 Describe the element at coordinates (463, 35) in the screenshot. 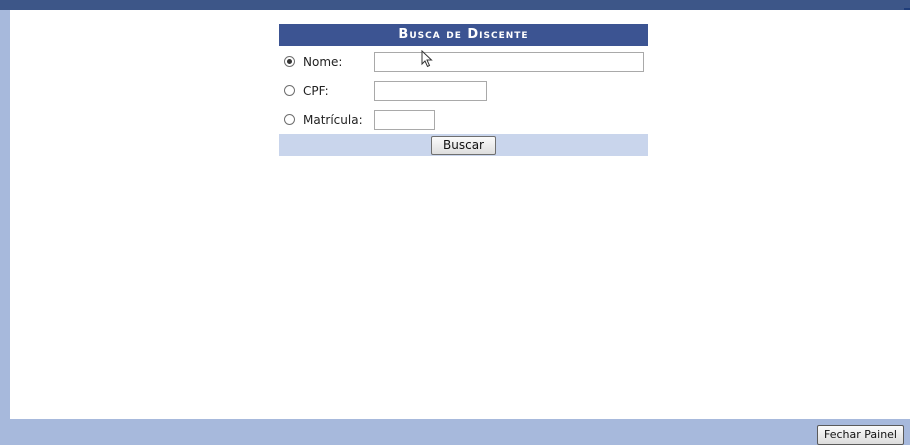

I see `form-title: Busca de Discente` at that location.